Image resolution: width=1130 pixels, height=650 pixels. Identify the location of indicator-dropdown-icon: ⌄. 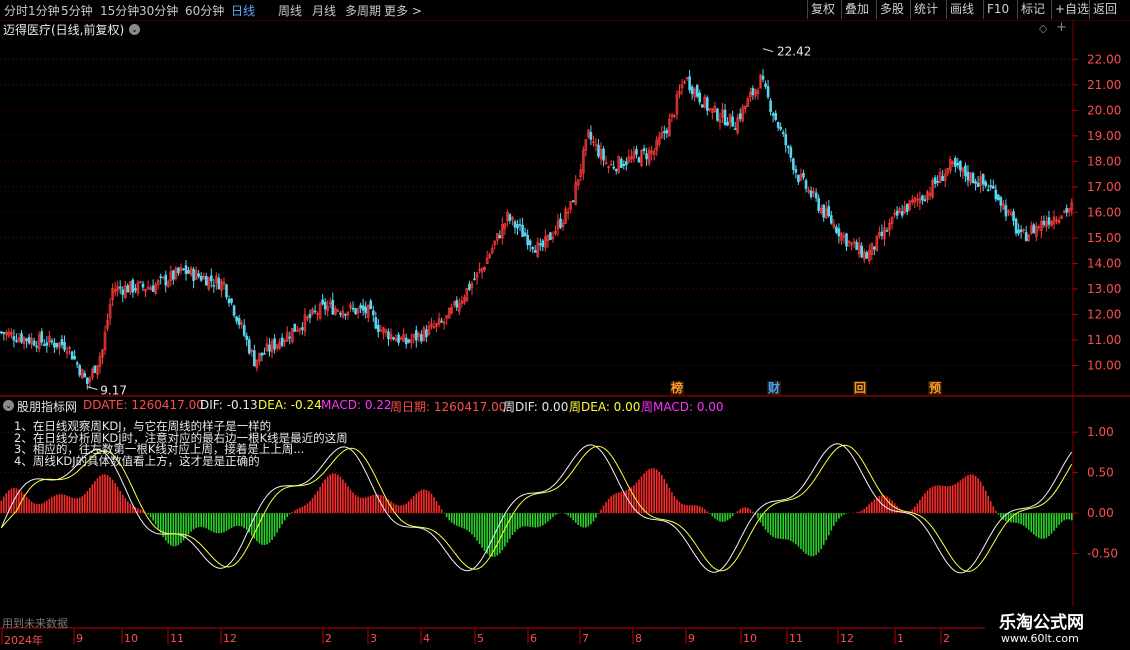
(8, 405).